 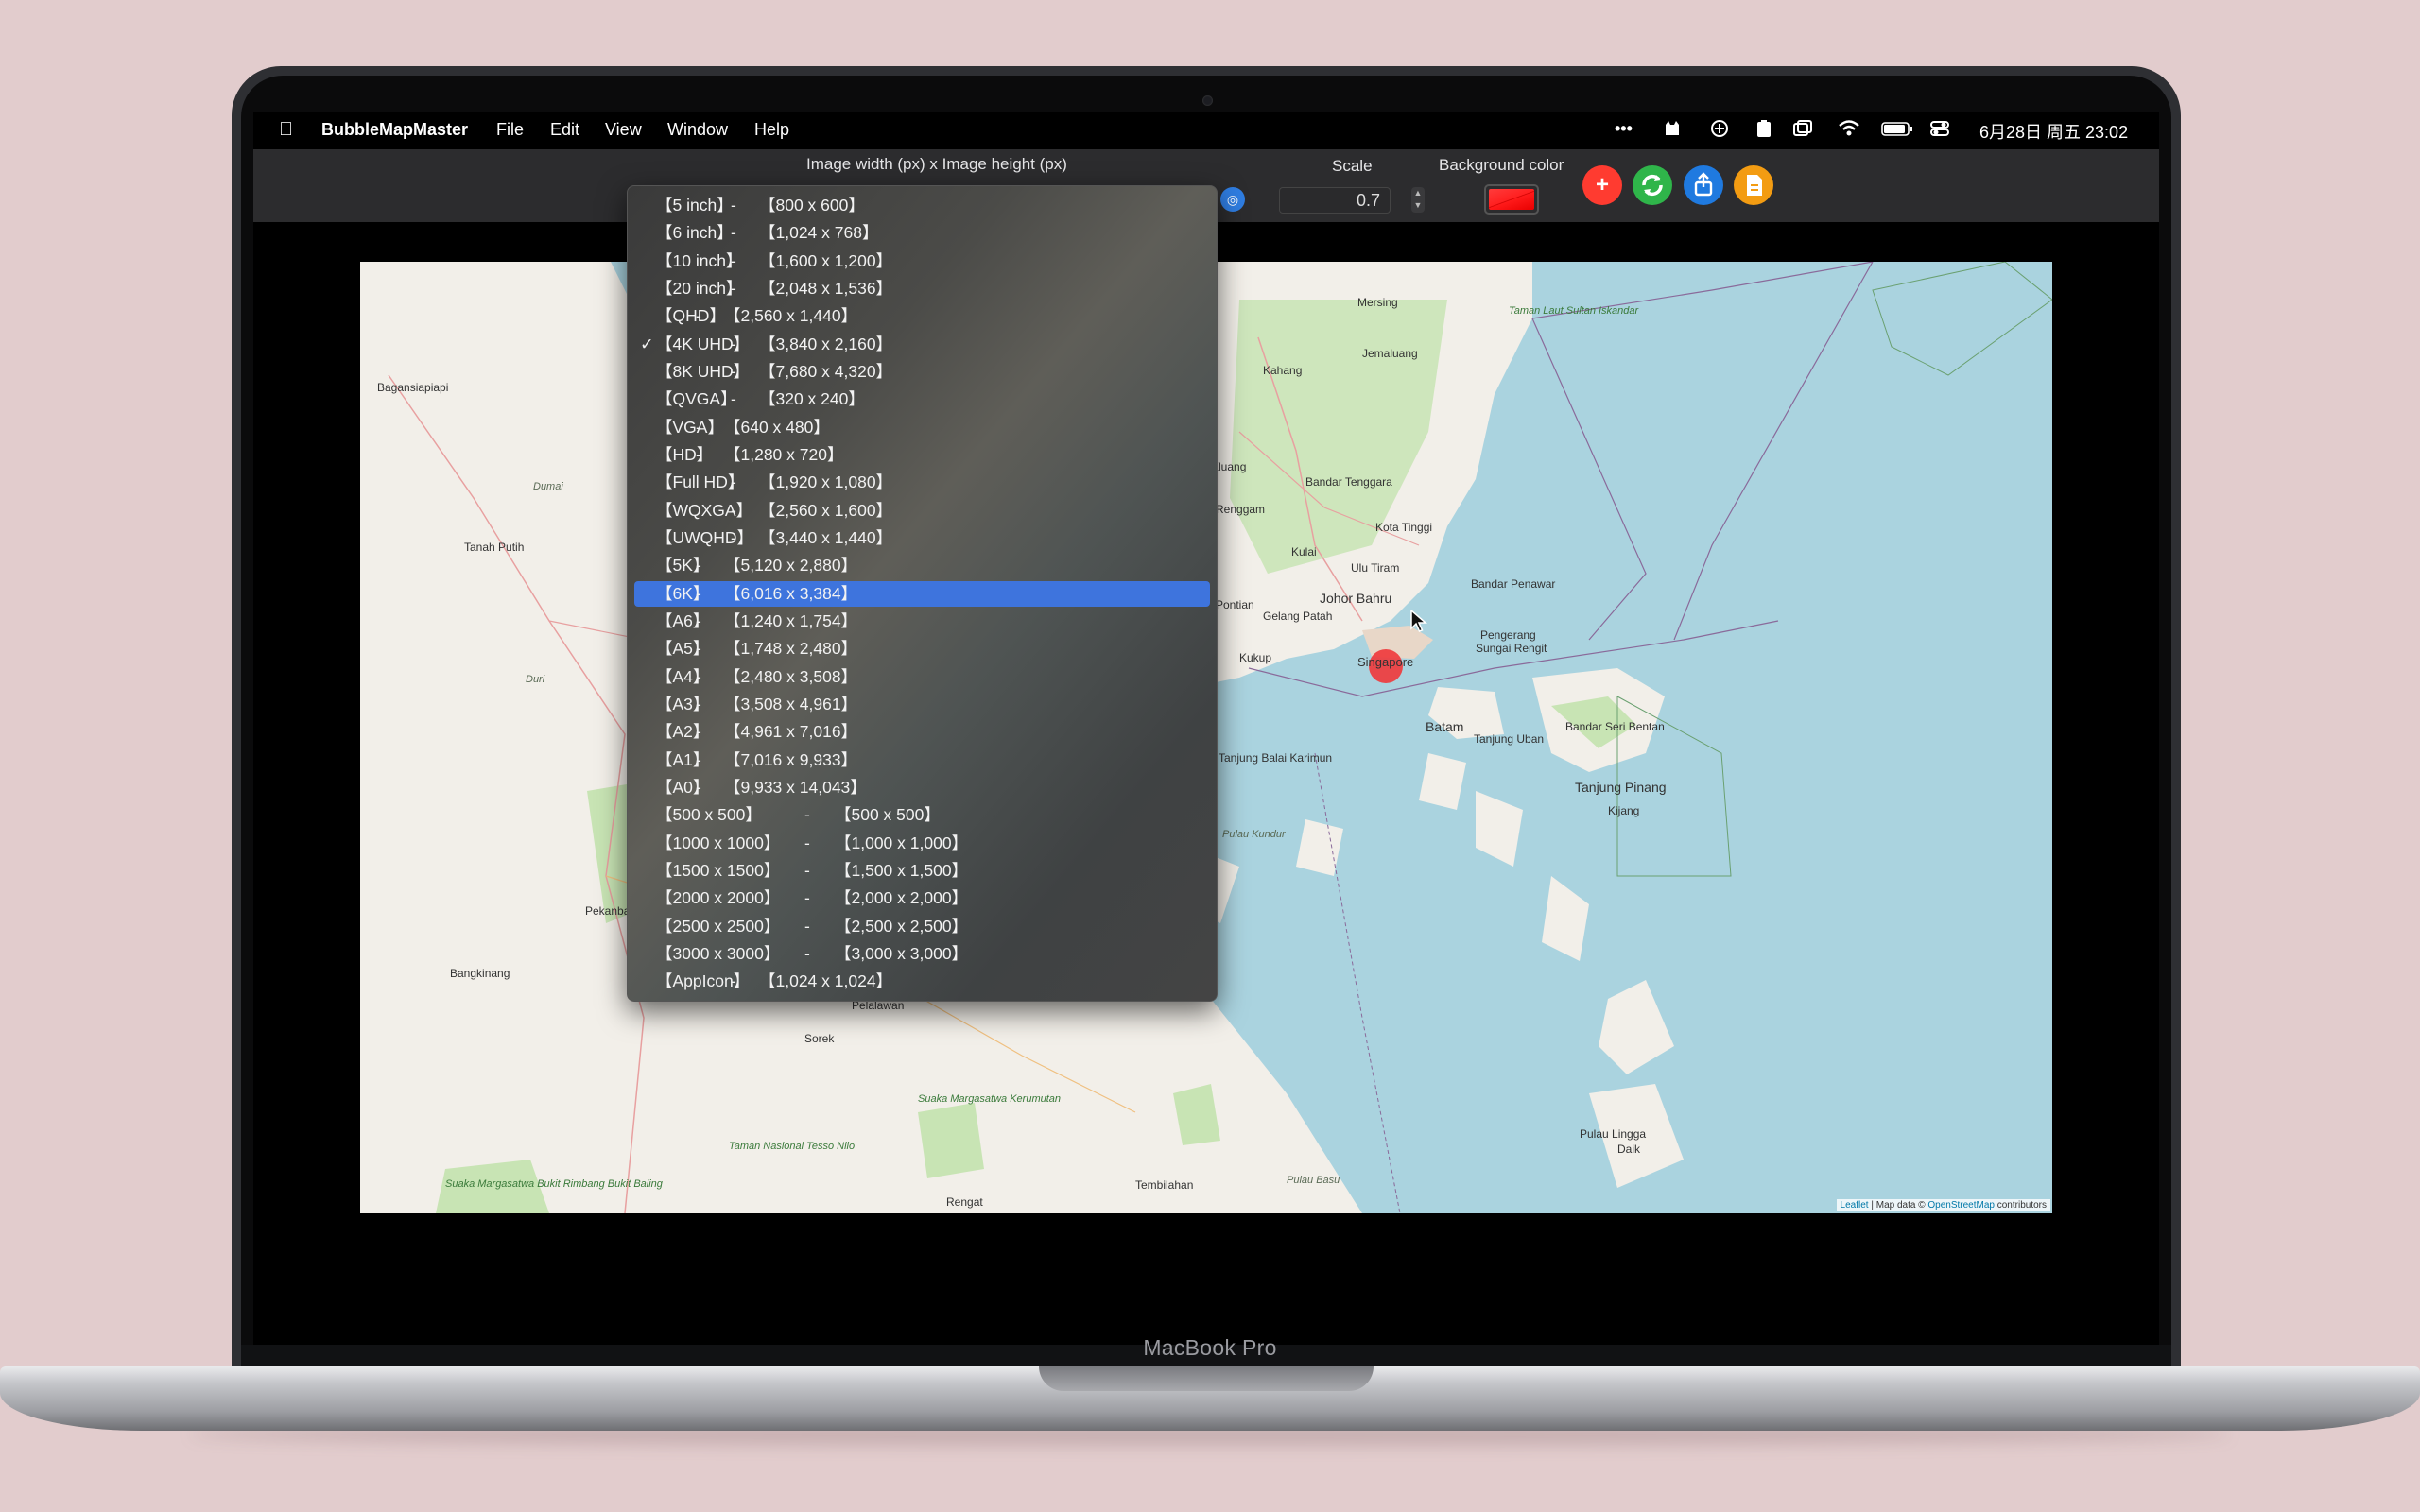 What do you see at coordinates (564, 130) in the screenshot?
I see `menu-edit: Edit` at bounding box center [564, 130].